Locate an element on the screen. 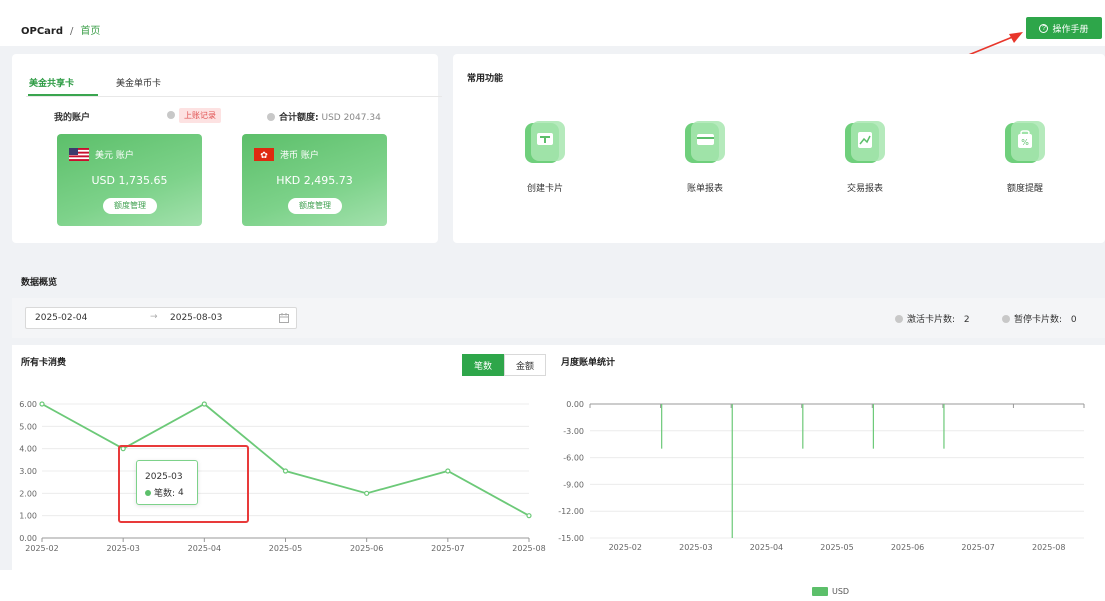 The height and width of the screenshot is (601, 1105). func-bill-report-label: 账单报表 is located at coordinates (704, 189).